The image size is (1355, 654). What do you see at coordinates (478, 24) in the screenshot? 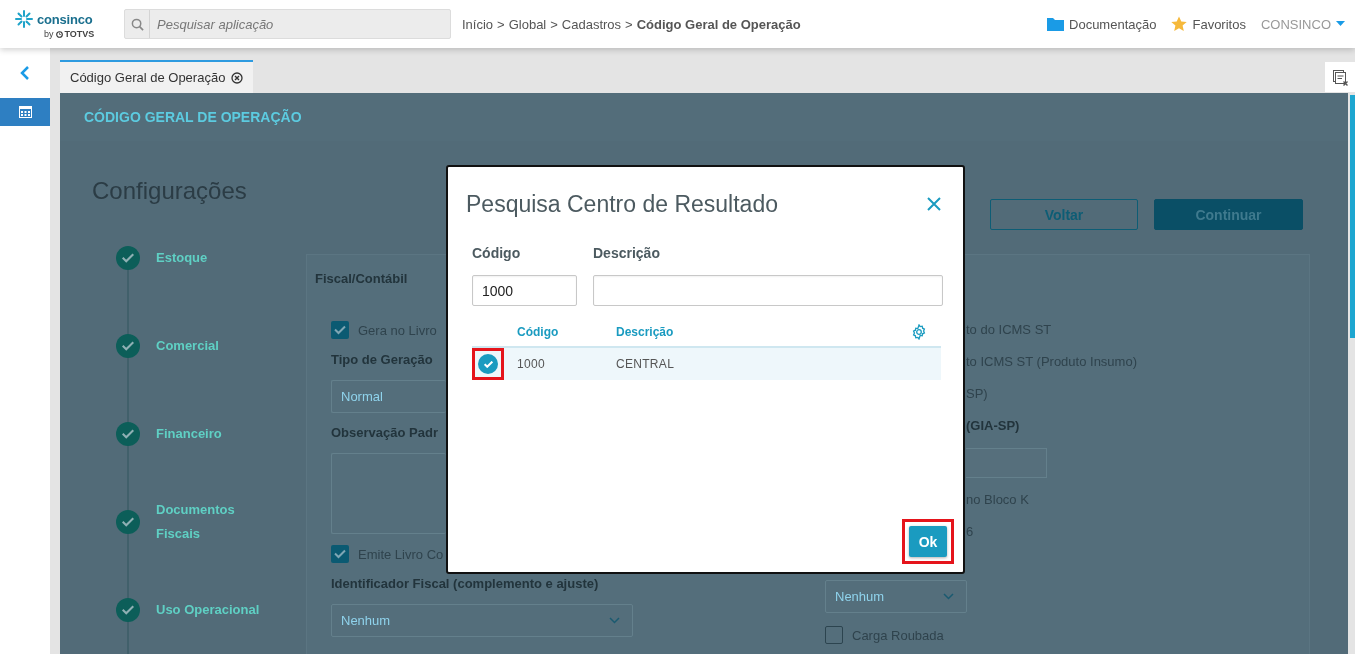
I see `breadcrumb-link: Início` at bounding box center [478, 24].